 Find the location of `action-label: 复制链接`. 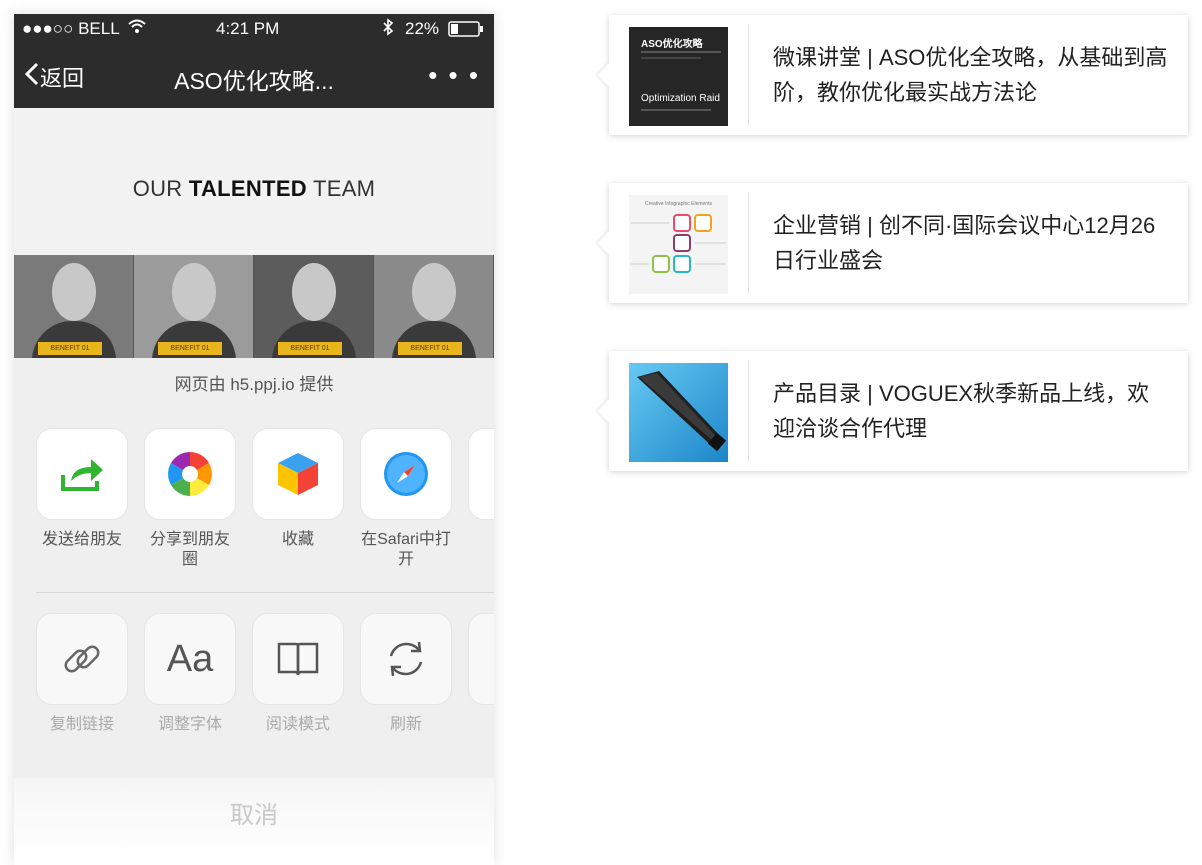

action-label: 复制链接 is located at coordinates (81, 724).